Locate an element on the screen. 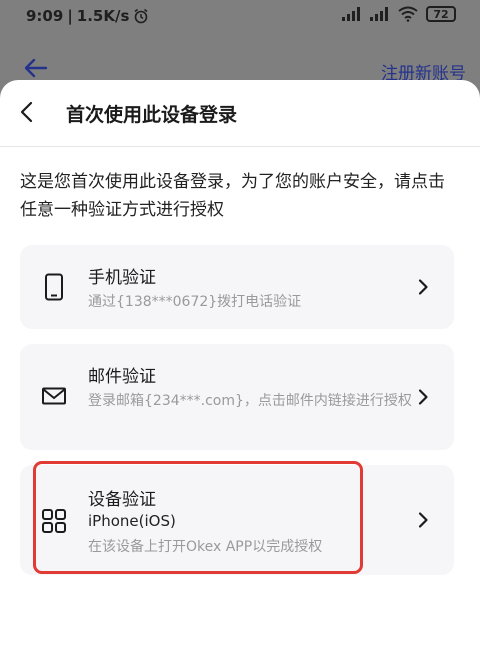  option-title: 手机验证 is located at coordinates (122, 278).